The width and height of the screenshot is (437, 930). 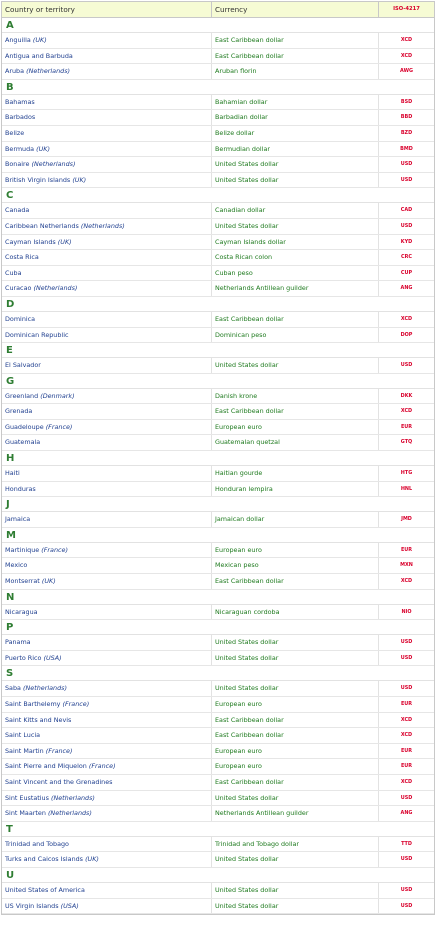 What do you see at coordinates (13, 688) in the screenshot?
I see `country-name: Saba` at bounding box center [13, 688].